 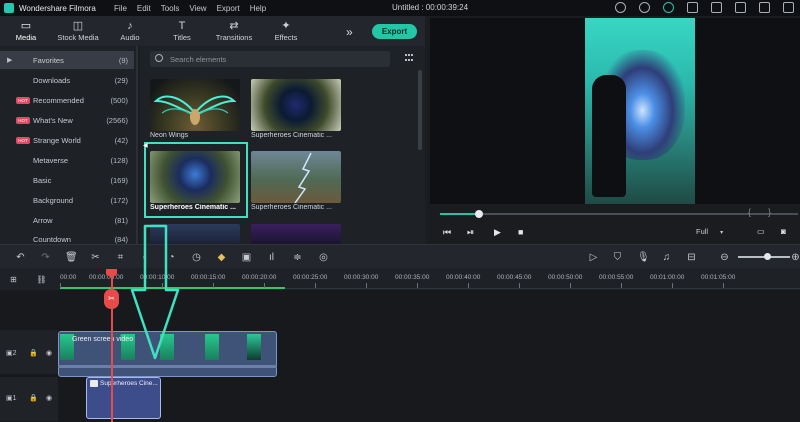 What do you see at coordinates (667, 277) in the screenshot?
I see `ruler-tick-label: 00:01:00:00` at bounding box center [667, 277].